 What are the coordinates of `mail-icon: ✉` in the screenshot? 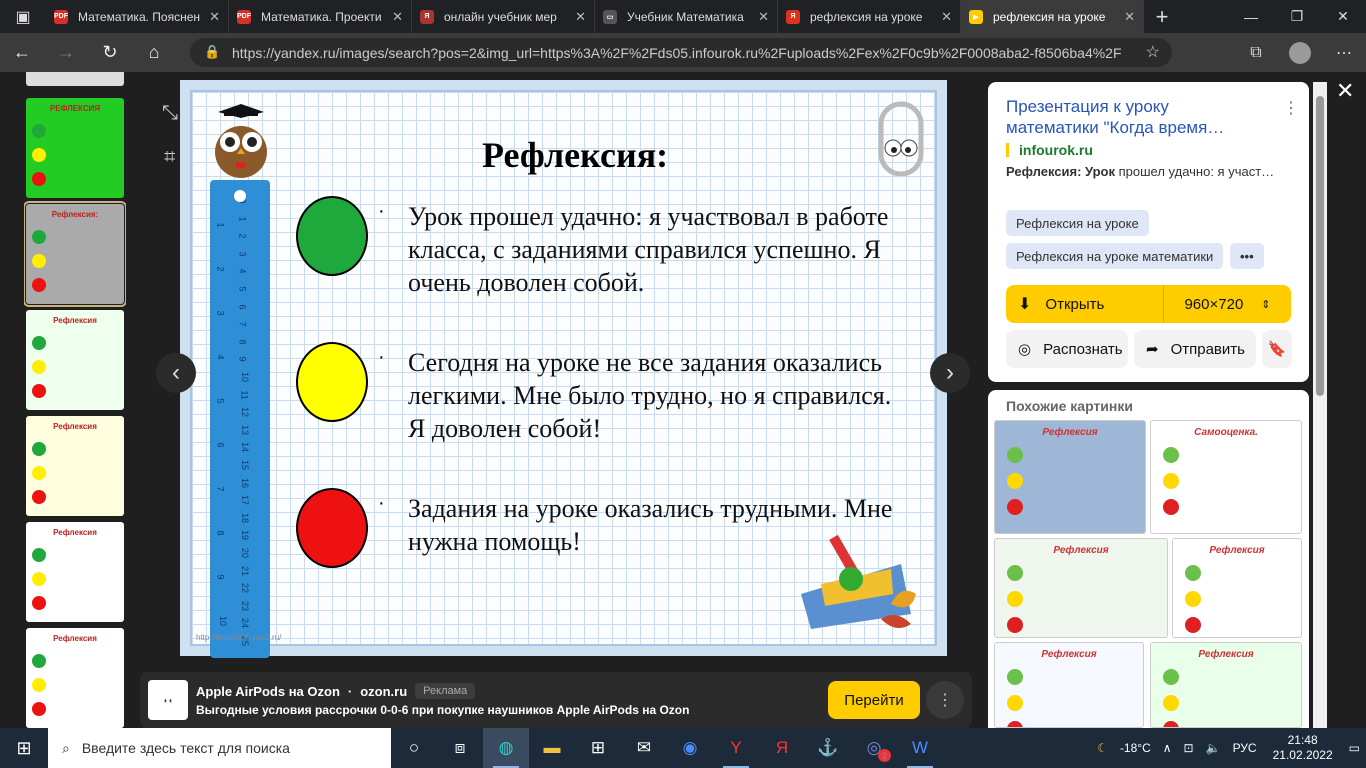 It's located at (644, 748).